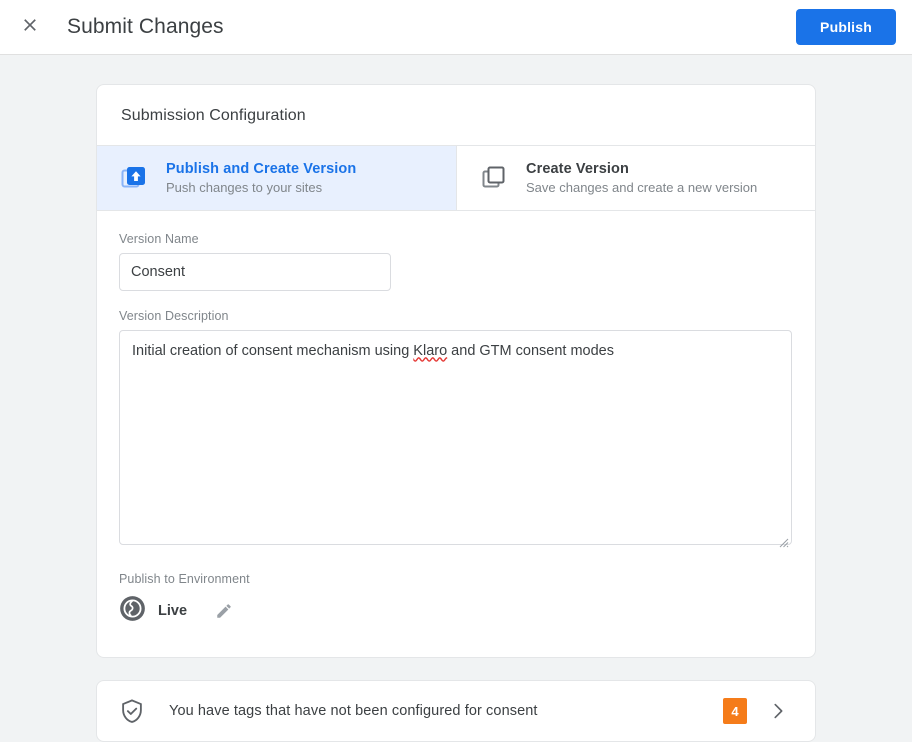 Image resolution: width=912 pixels, height=742 pixels. Describe the element at coordinates (244, 188) in the screenshot. I see `tab-subtitle: Push changes to your sites` at that location.